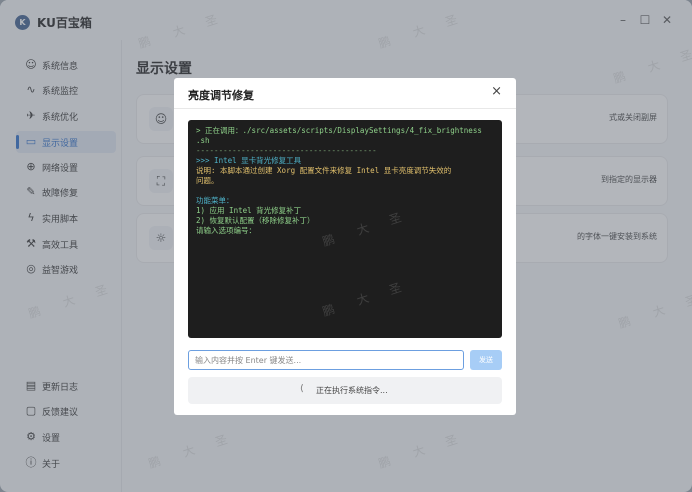  Describe the element at coordinates (286, 150) in the screenshot. I see `terminal-line: ----------------------------------------` at that location.